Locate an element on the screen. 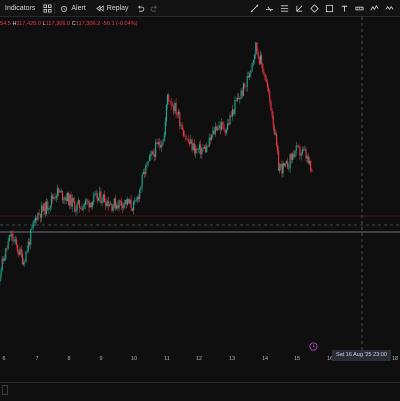 The width and height of the screenshot is (400, 401). forecast-icon is located at coordinates (374, 8).